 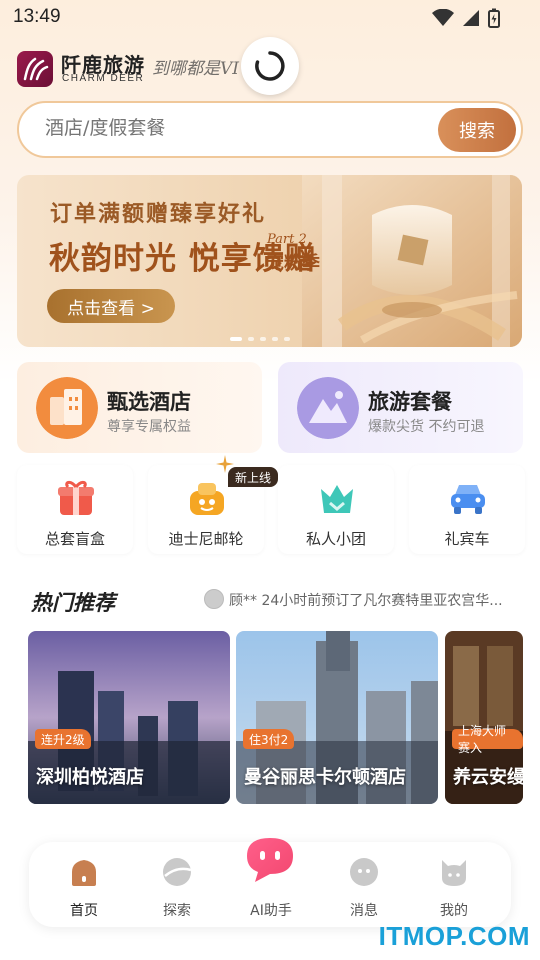 What do you see at coordinates (74, 539) in the screenshot?
I see `mystery-box-label: 总套盲盒` at bounding box center [74, 539].